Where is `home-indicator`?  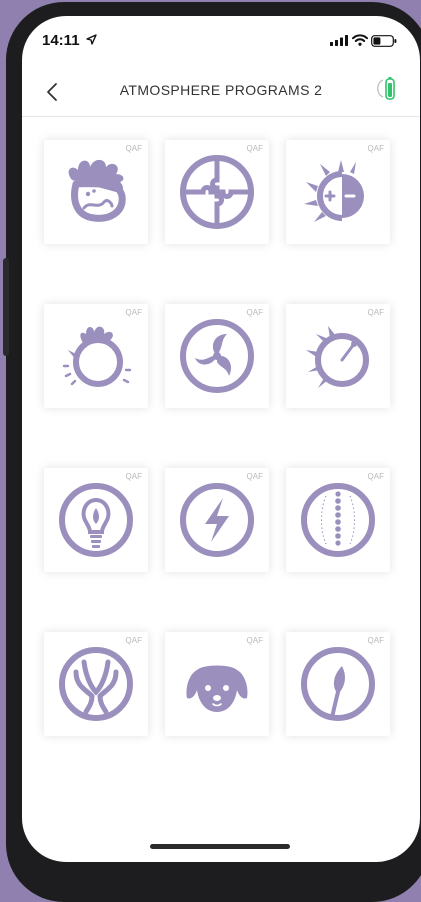 home-indicator is located at coordinates (220, 846).